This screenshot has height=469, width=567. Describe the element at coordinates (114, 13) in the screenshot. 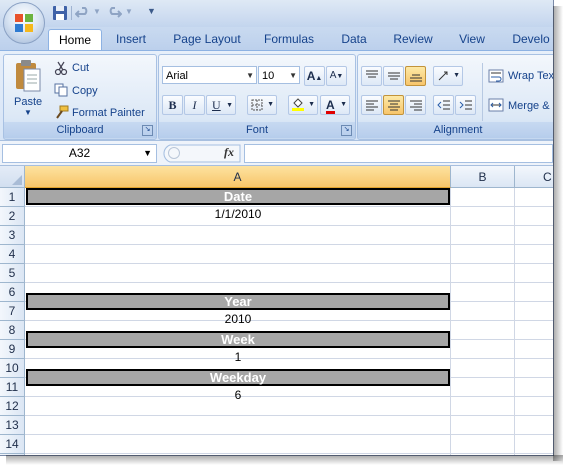

I see `redo-icon` at that location.